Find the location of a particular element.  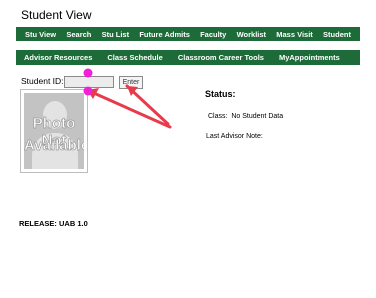

annotation-overlay is located at coordinates (127, 98).